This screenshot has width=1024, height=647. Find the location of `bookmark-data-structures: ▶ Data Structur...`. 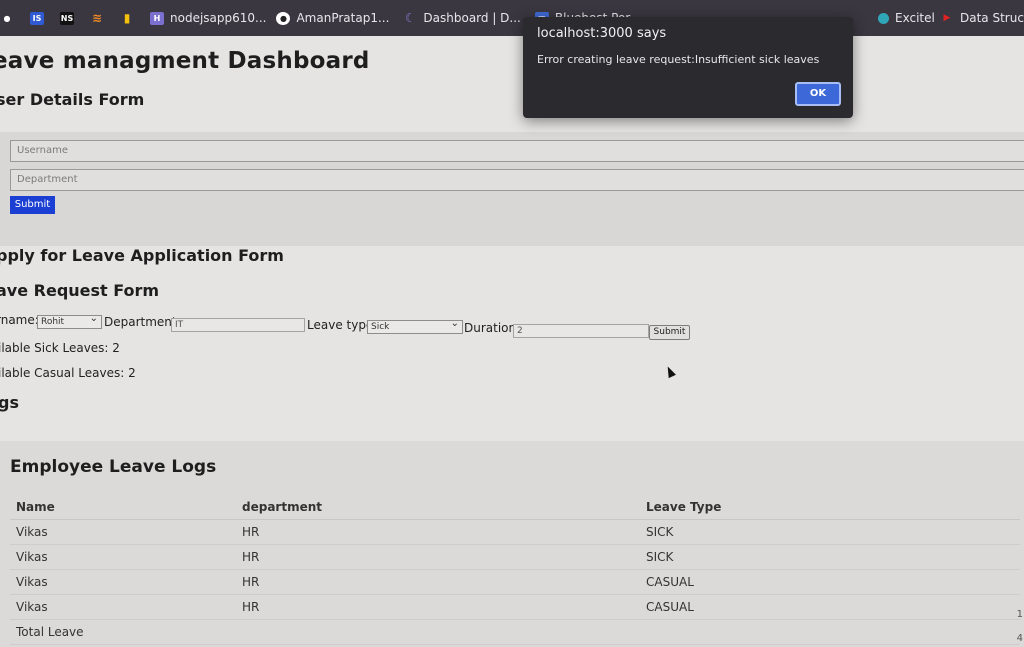

bookmark-data-structures: ▶ Data Structur... is located at coordinates (982, 18).